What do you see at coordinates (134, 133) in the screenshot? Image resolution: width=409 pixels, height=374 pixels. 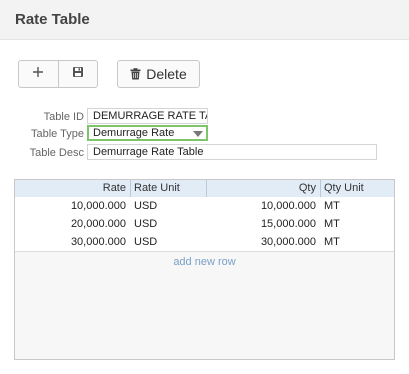 I see `table-type-value: Demurrage Rate` at bounding box center [134, 133].